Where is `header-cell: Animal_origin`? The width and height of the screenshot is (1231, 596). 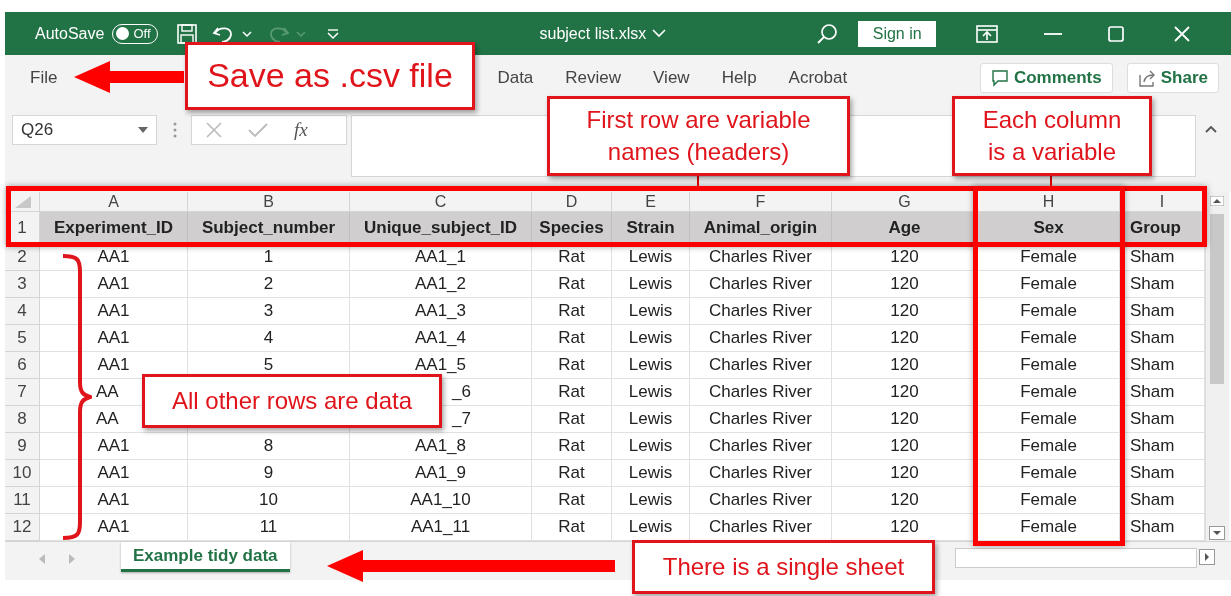 header-cell: Animal_origin is located at coordinates (761, 228).